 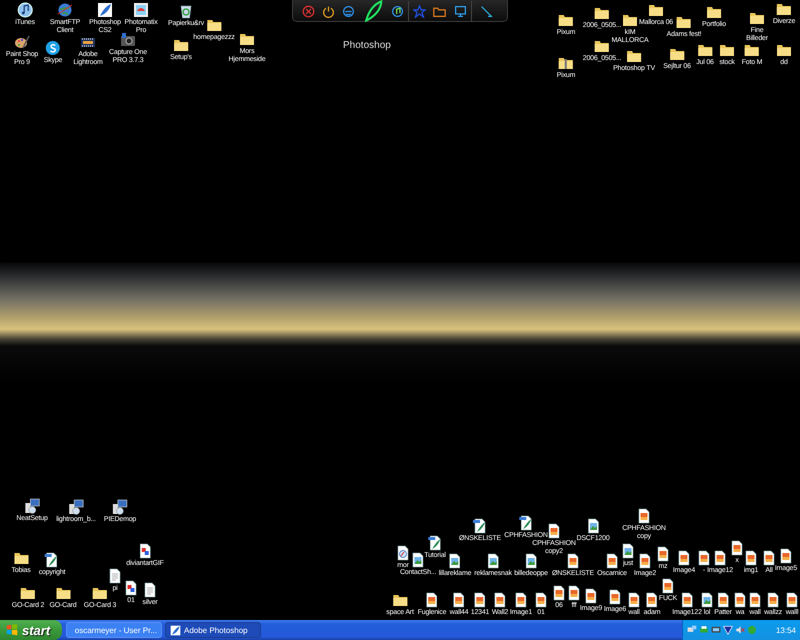 I want to click on chat-icon, so click(x=53, y=48).